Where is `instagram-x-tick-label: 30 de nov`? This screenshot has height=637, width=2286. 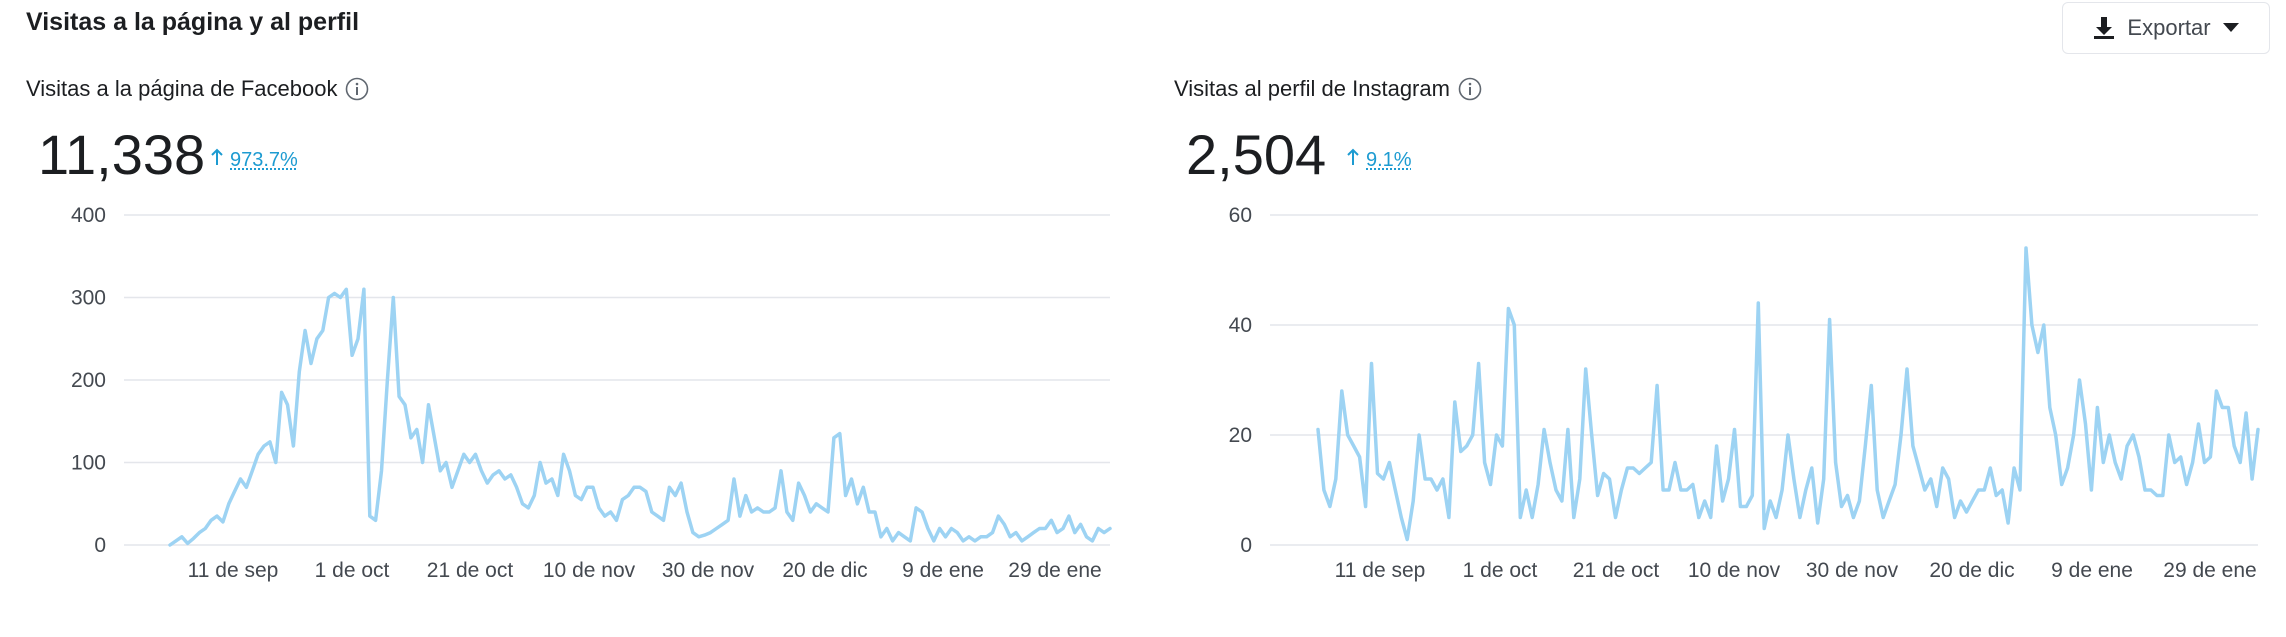
instagram-x-tick-label: 30 de nov is located at coordinates (1852, 570).